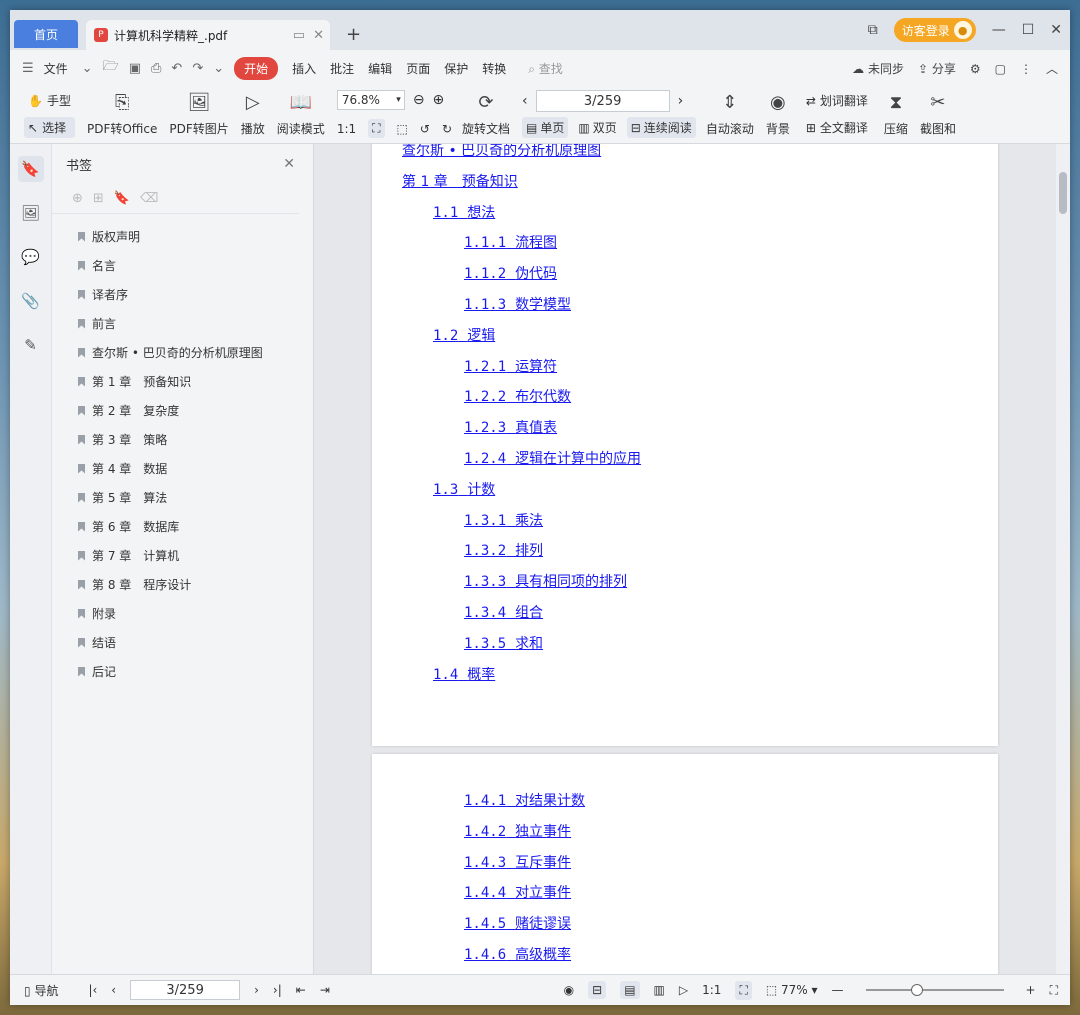  Describe the element at coordinates (743, 990) in the screenshot. I see `fit-page-icon: ⛶` at that location.